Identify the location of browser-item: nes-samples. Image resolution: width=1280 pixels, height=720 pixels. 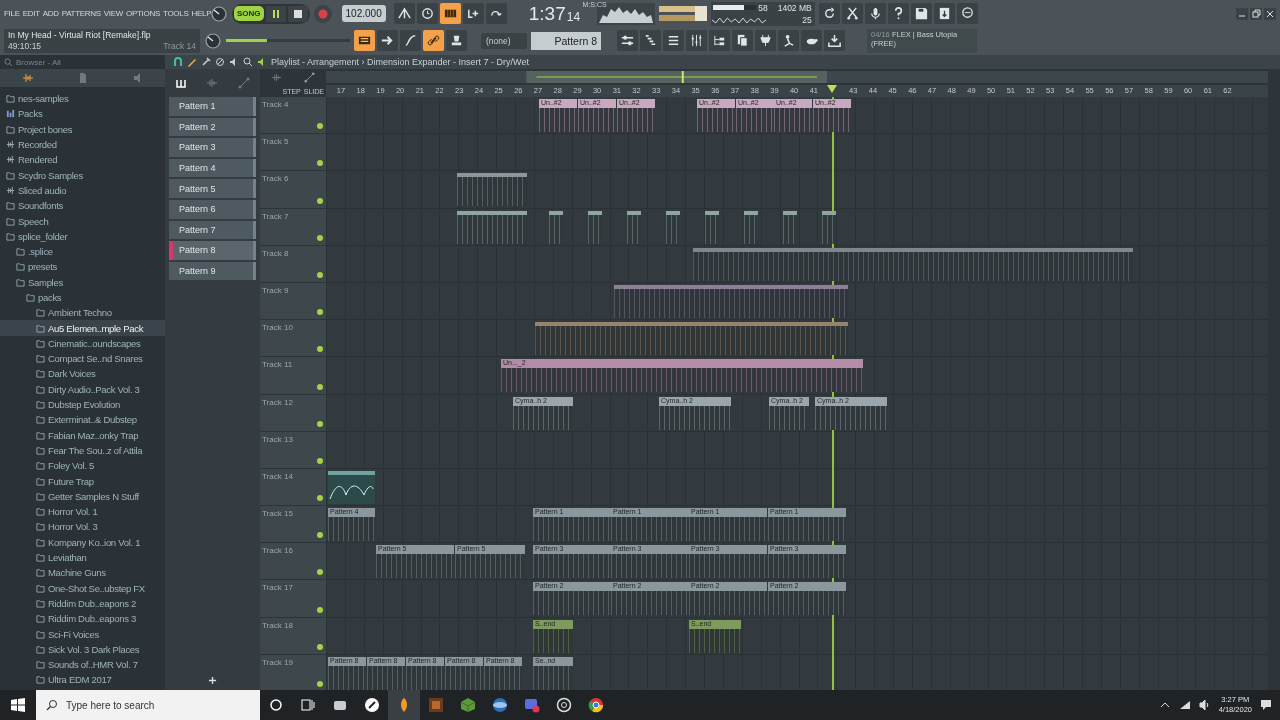
(82, 99).